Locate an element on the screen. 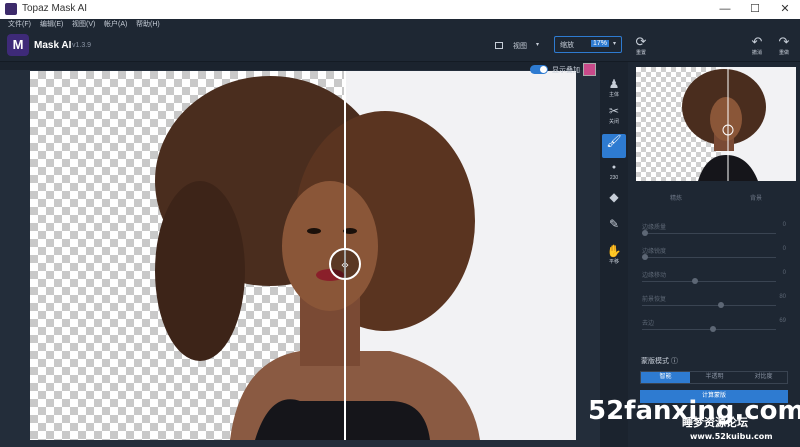  redo-button: ↷ 重做 is located at coordinates (784, 46).